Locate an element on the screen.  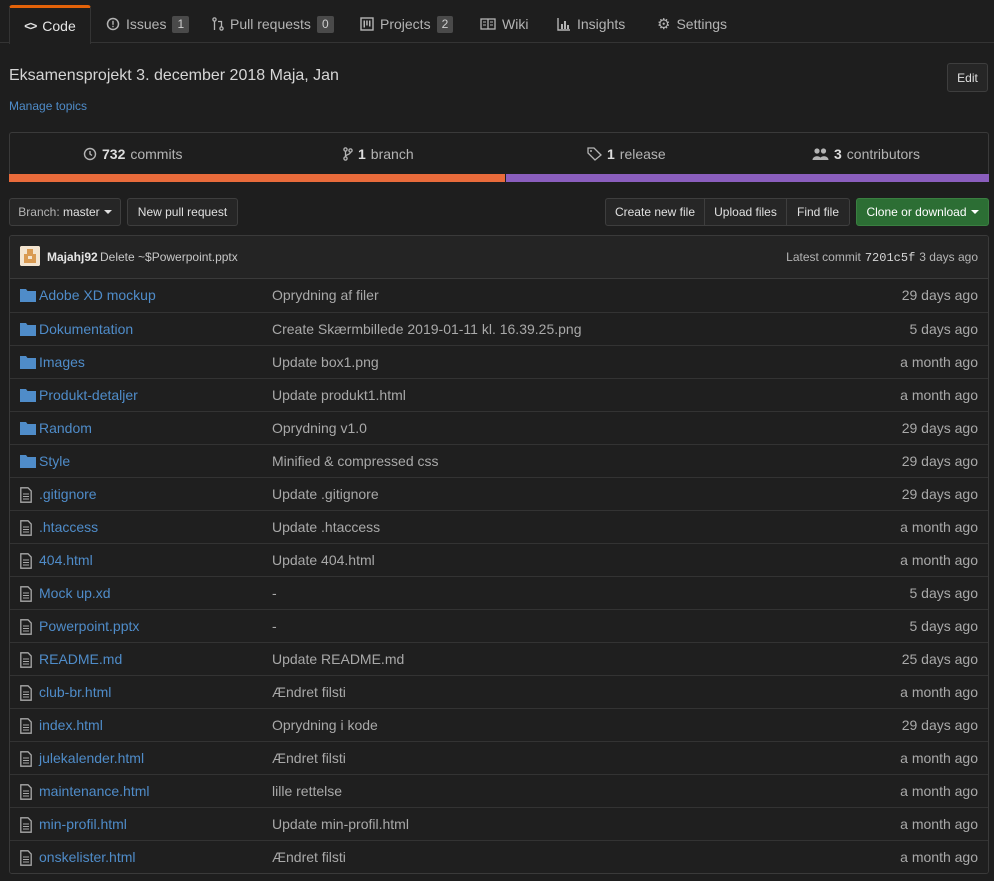
file-name-link: Mock up.xd is located at coordinates (75, 593).